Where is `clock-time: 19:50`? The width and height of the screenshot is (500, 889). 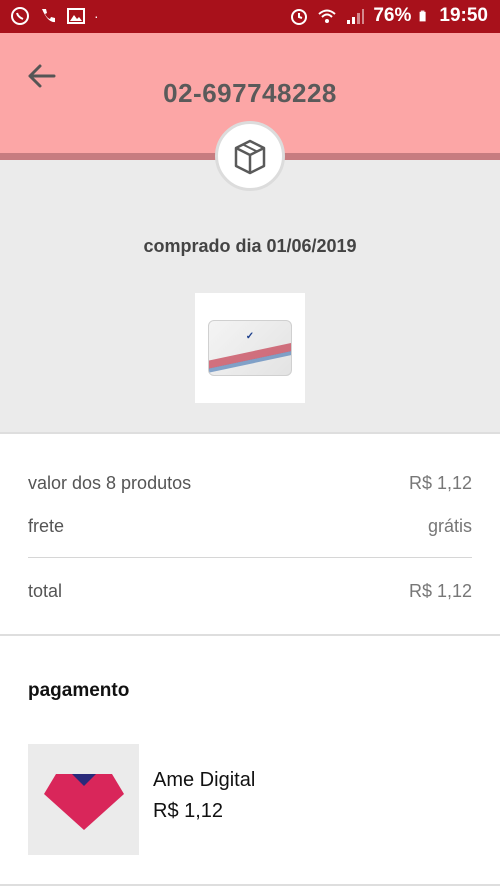 clock-time: 19:50 is located at coordinates (463, 15).